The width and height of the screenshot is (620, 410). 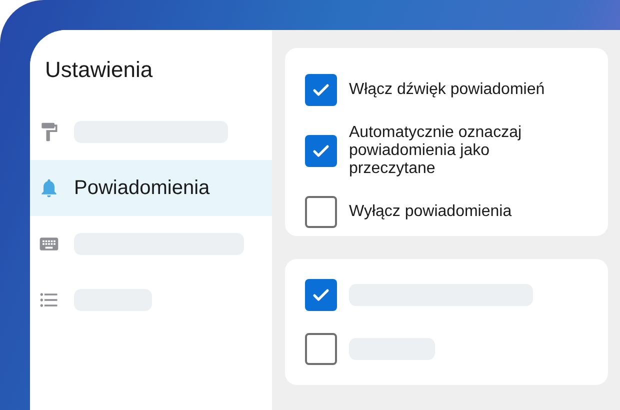 I want to click on option-label: Włącz dźwięk powiadomień, so click(x=447, y=90).